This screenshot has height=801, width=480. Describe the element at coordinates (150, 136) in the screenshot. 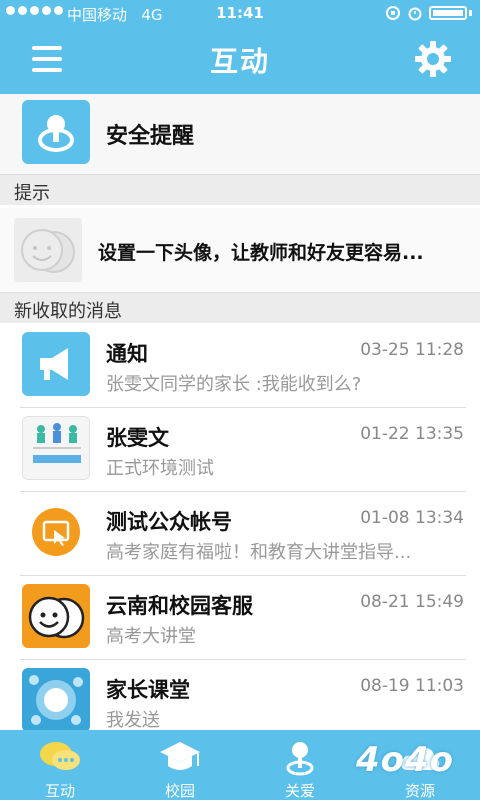

I see `safety-reminder-label: 安全提醒` at that location.